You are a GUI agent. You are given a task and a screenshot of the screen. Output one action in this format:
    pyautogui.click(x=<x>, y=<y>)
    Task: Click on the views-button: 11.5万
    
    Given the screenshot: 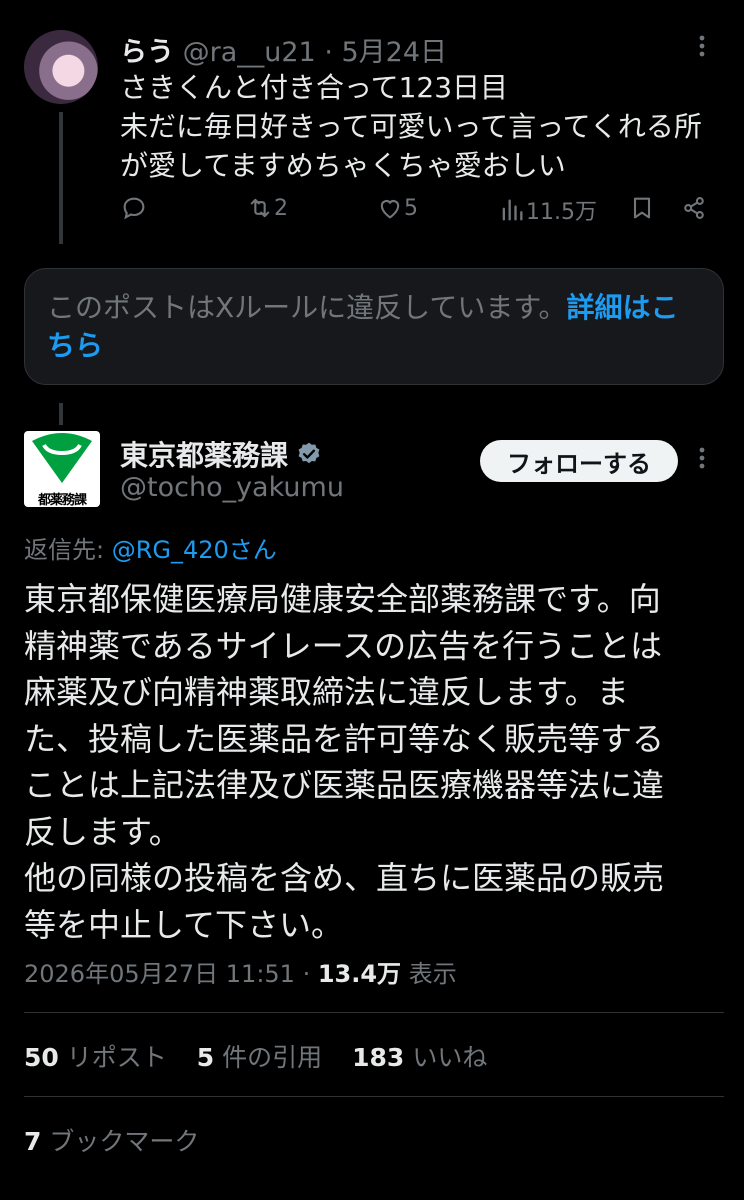 What is the action you would take?
    pyautogui.click(x=547, y=210)
    